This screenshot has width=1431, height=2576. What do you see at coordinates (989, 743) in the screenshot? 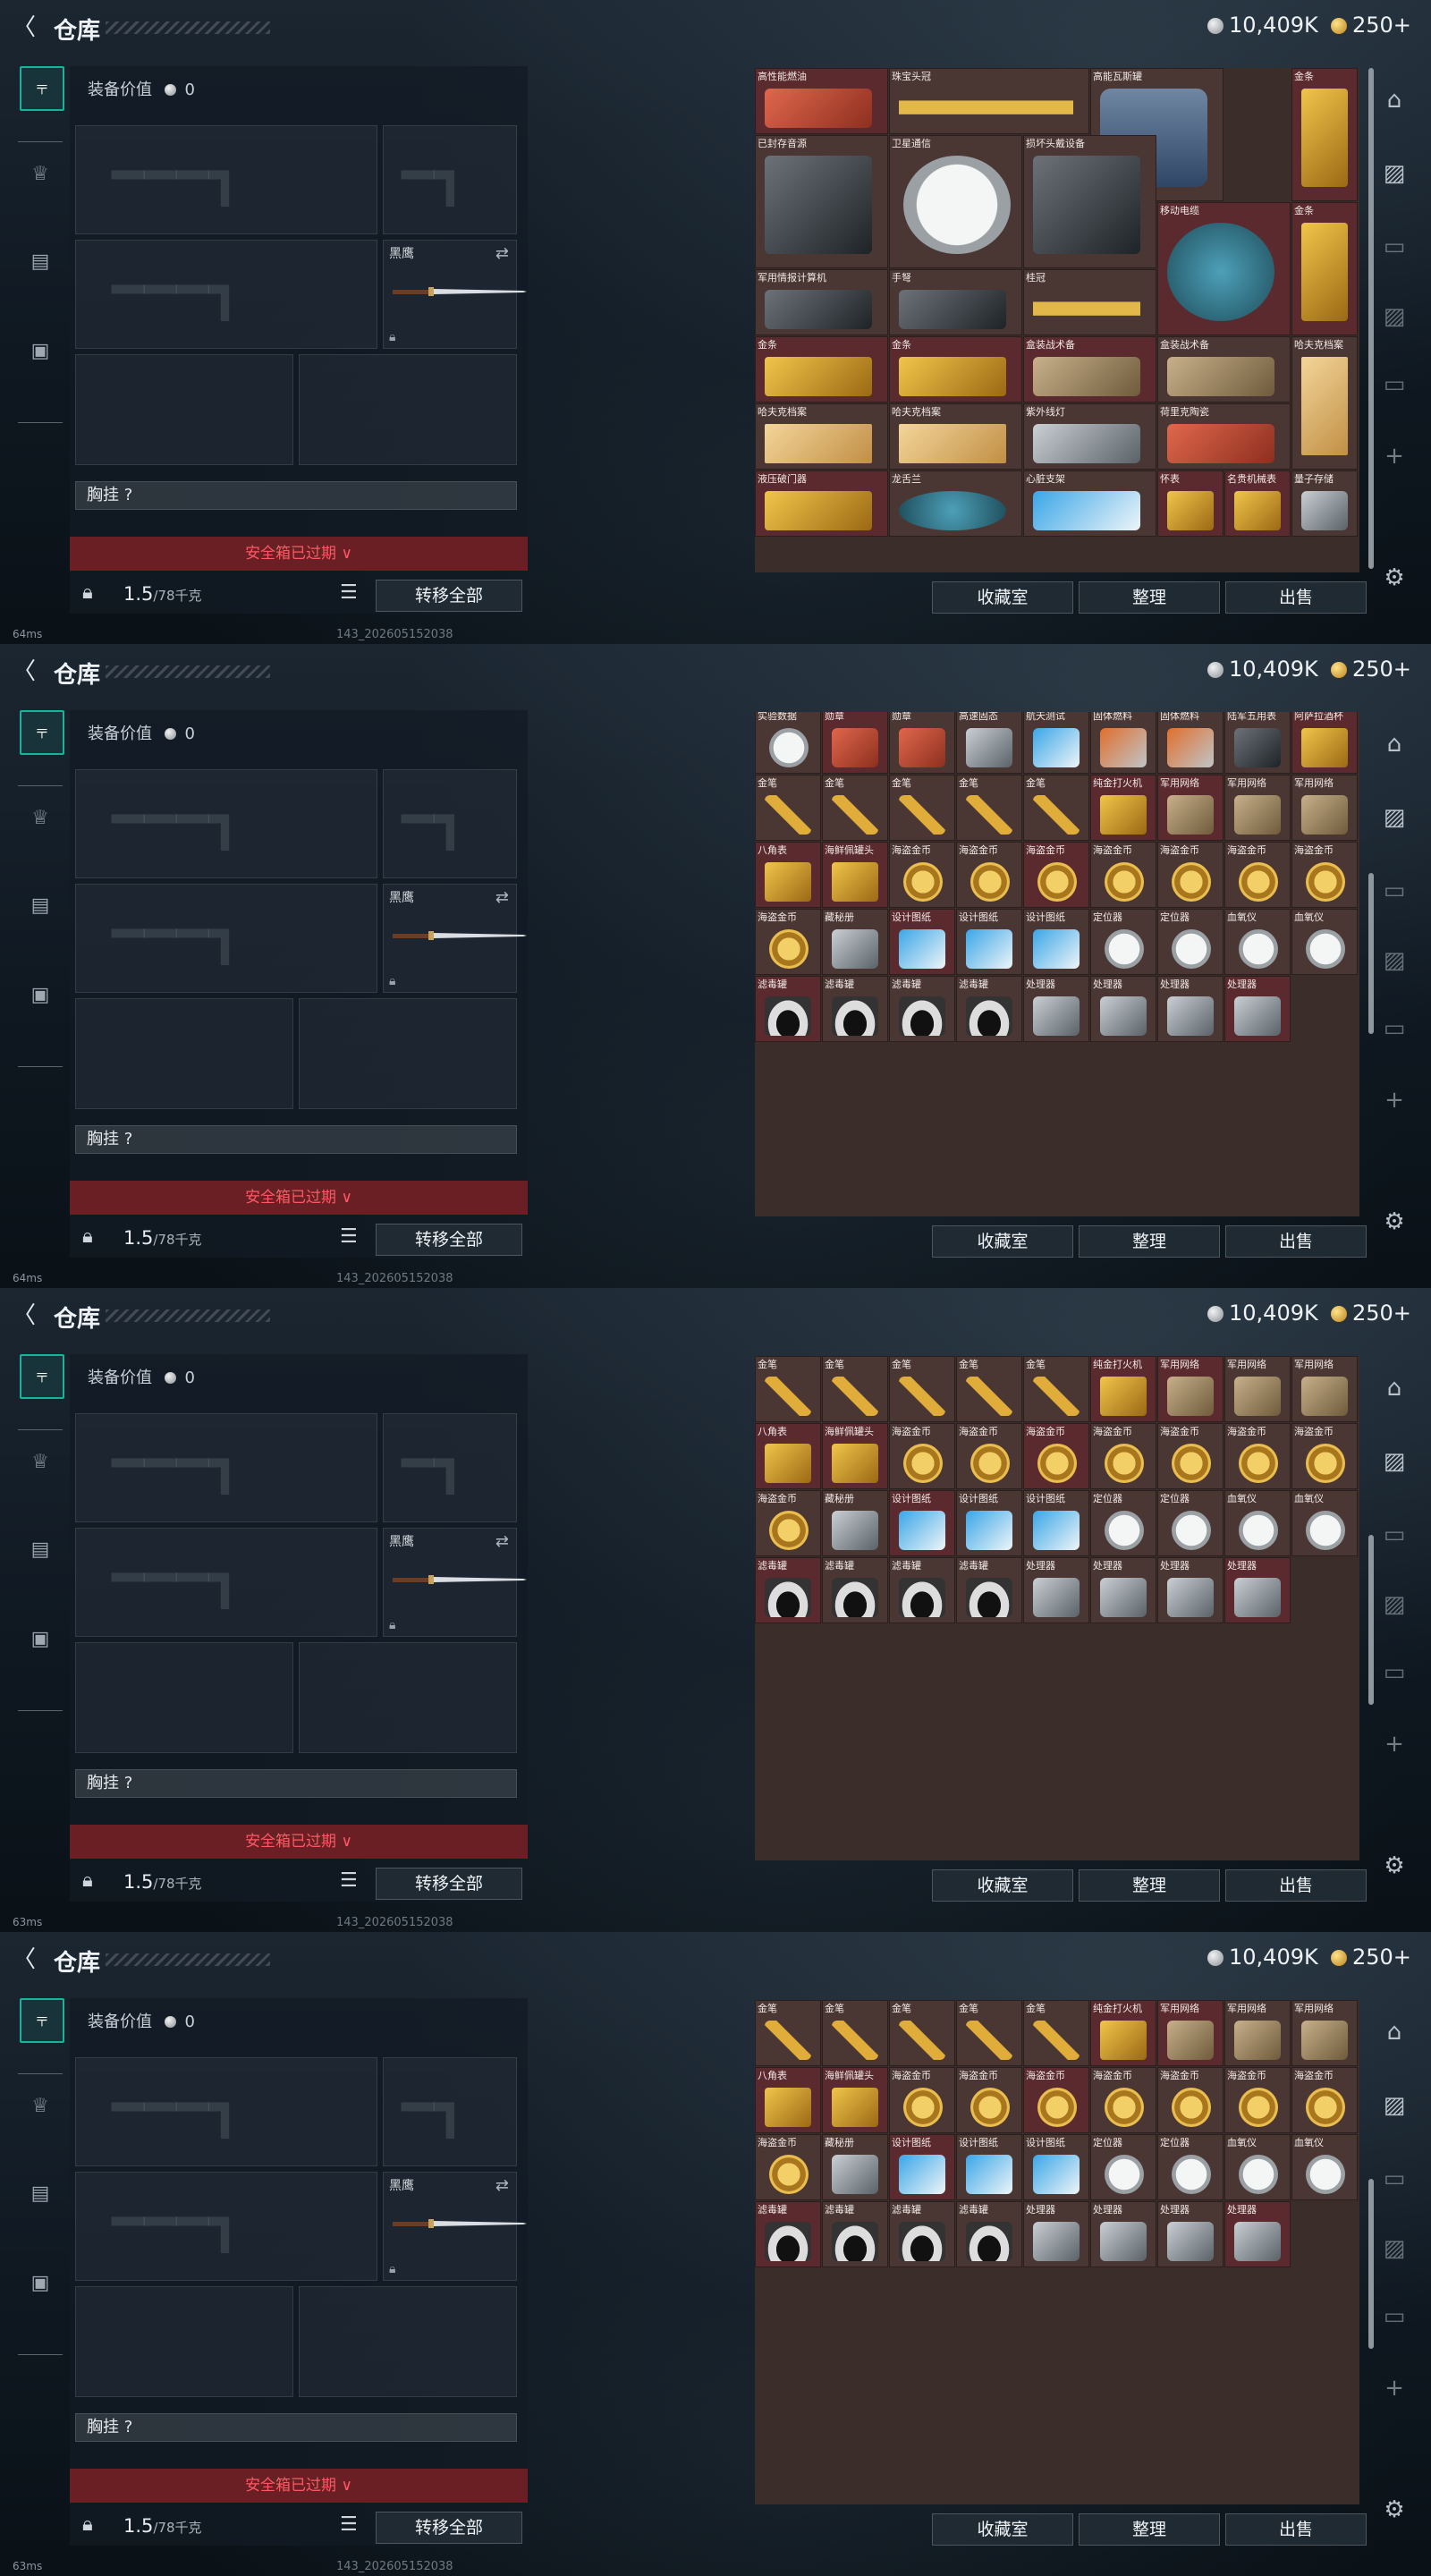
I see `inventory-item: 高速固态` at bounding box center [989, 743].